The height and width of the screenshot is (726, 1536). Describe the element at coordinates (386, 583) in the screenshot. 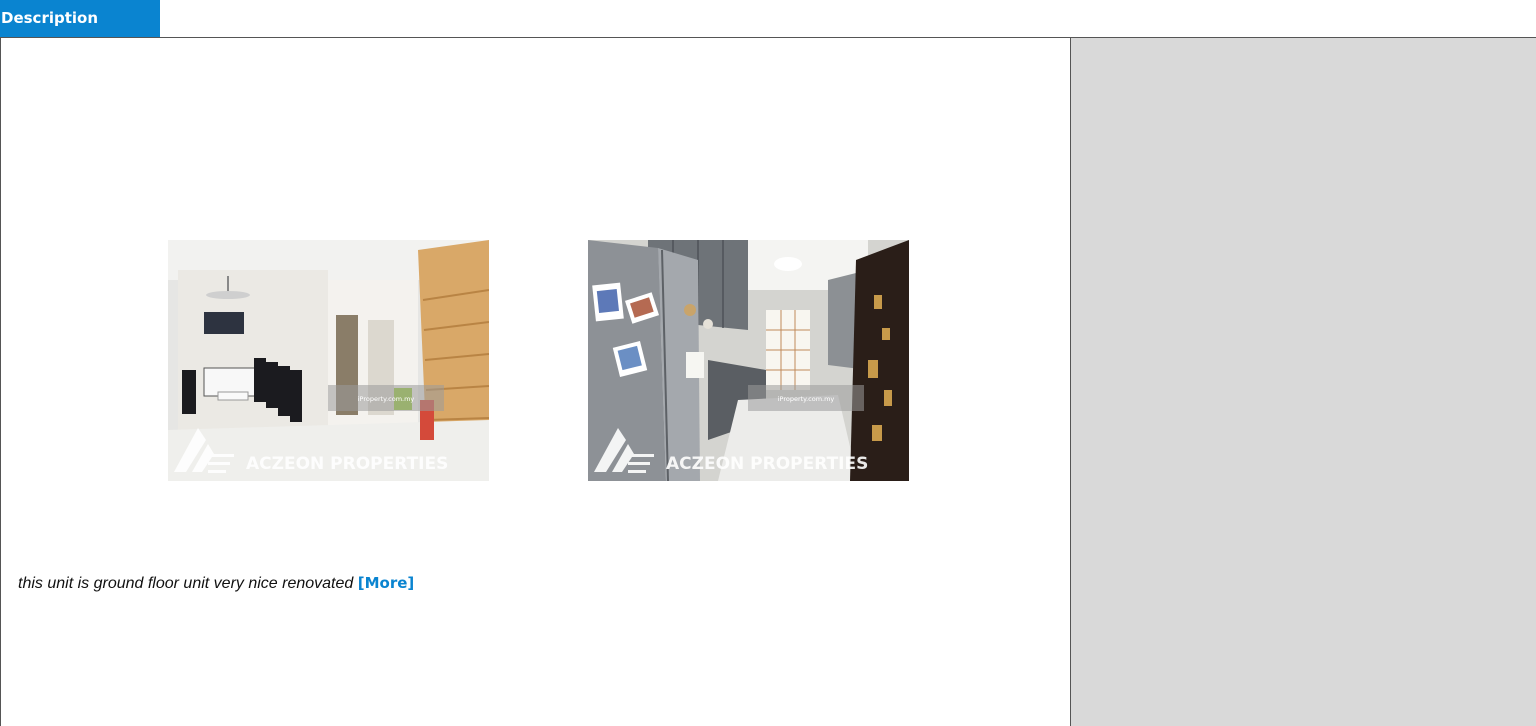

I see `more-link: [More]` at that location.